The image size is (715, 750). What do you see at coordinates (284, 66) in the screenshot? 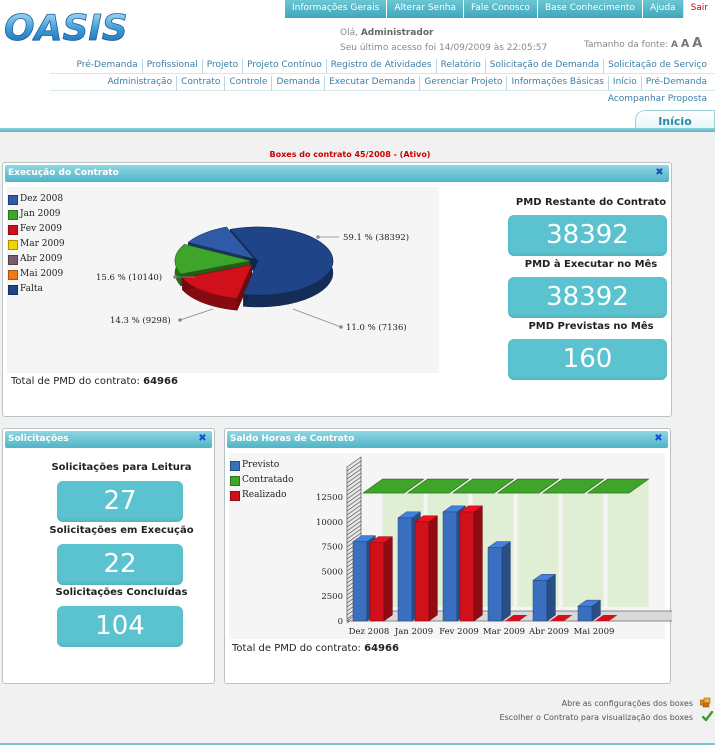
I see `menu-projeto-continuo: Projeto Contínuo` at bounding box center [284, 66].